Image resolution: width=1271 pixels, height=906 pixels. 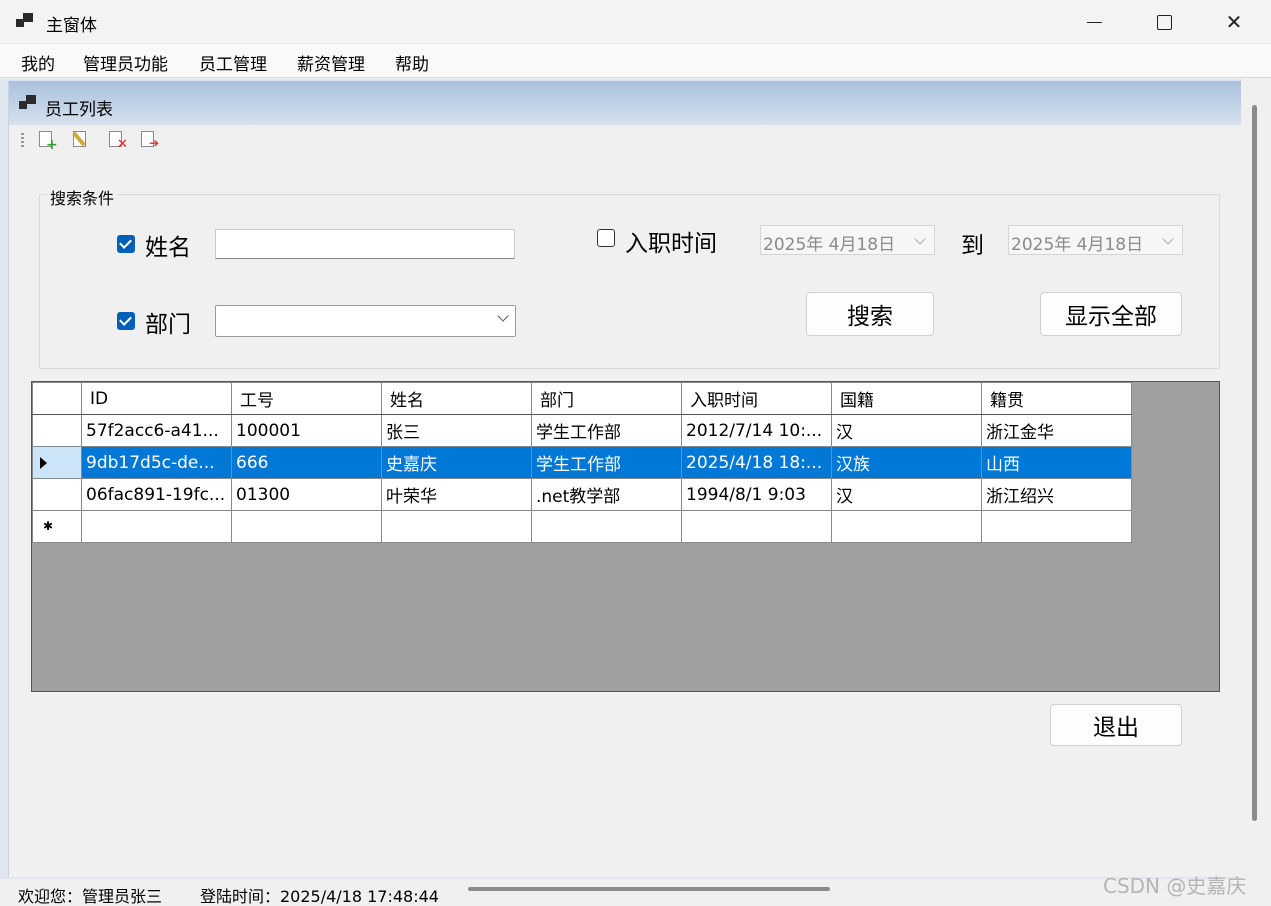 What do you see at coordinates (972, 246) in the screenshot?
I see `to-label: 到` at bounding box center [972, 246].